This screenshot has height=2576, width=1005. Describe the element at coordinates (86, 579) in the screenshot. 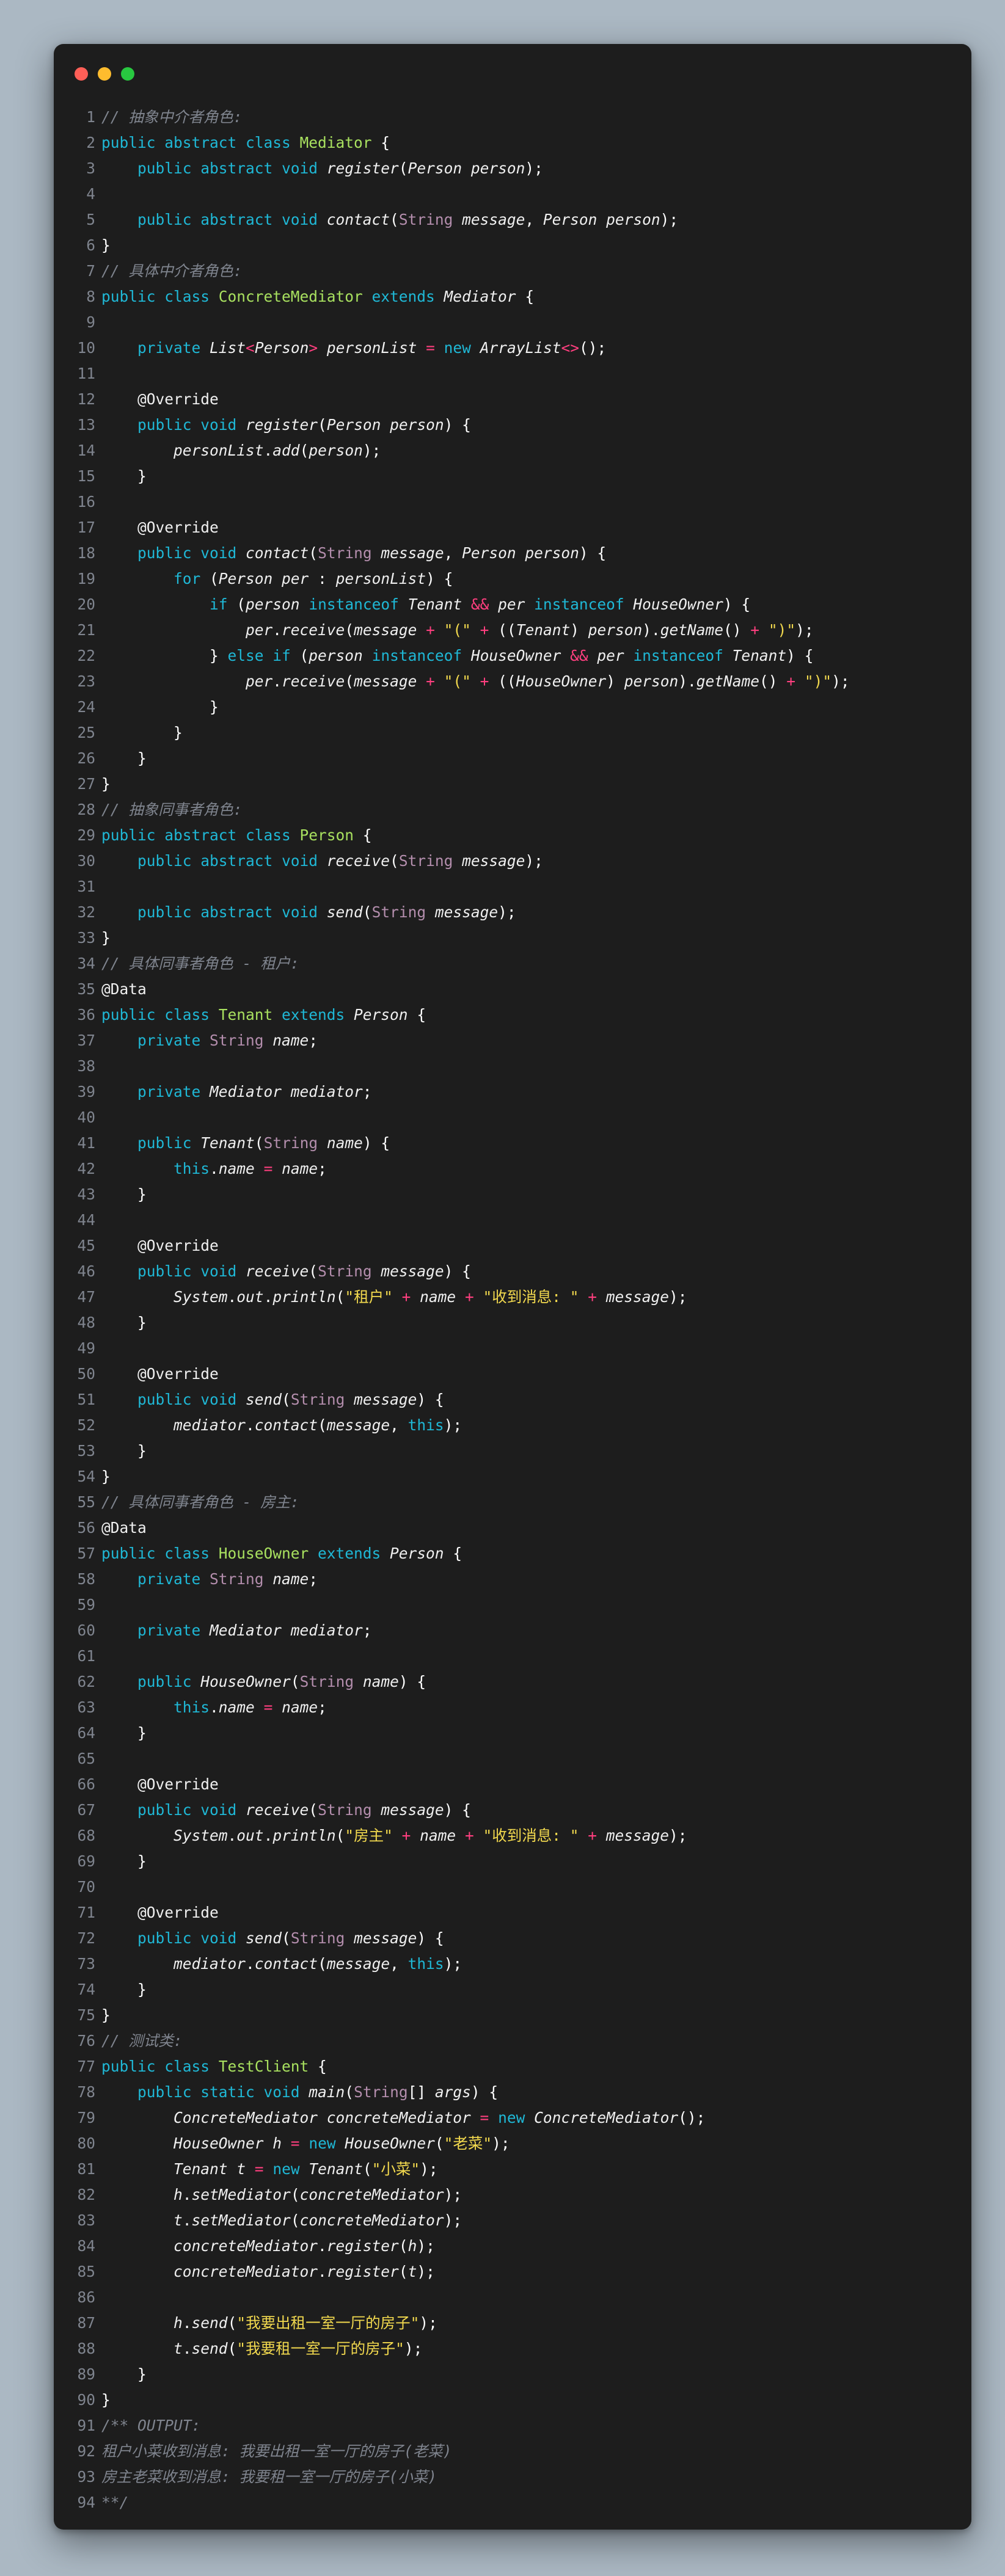

I see `line-number: 19` at that location.